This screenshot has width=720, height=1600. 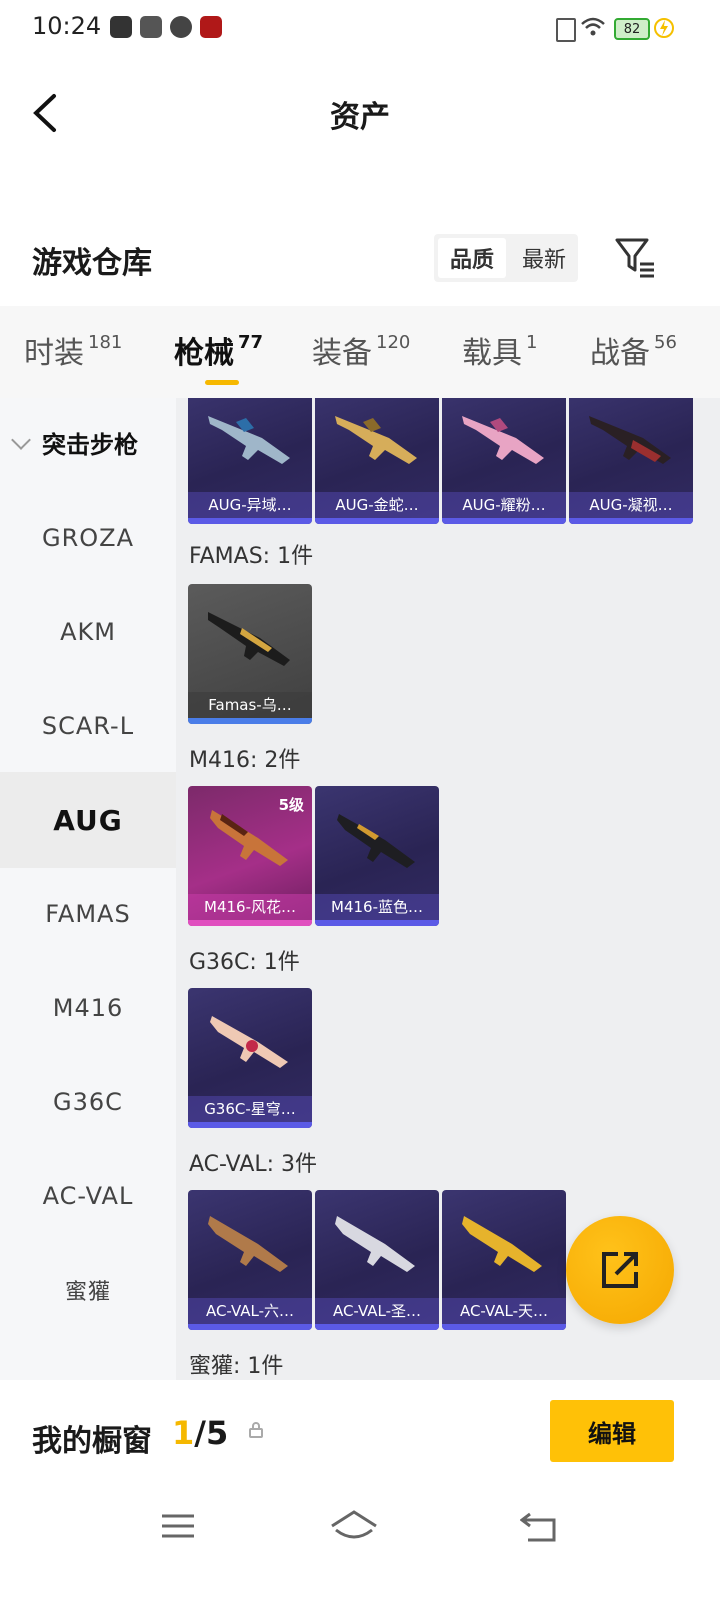 I want to click on group-title: G36C: 1件, so click(x=244, y=962).